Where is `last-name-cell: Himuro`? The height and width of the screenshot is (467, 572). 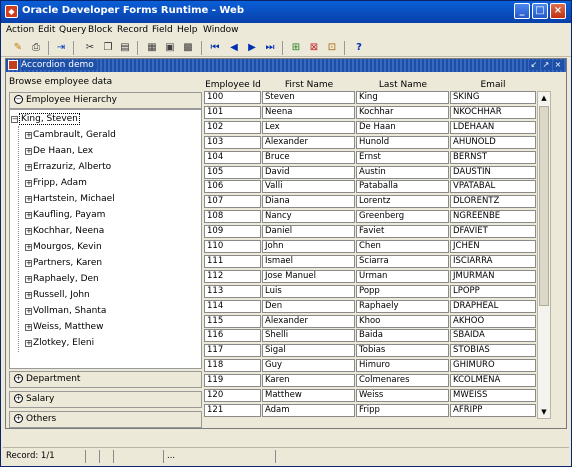
last-name-cell: Himuro is located at coordinates (402, 366).